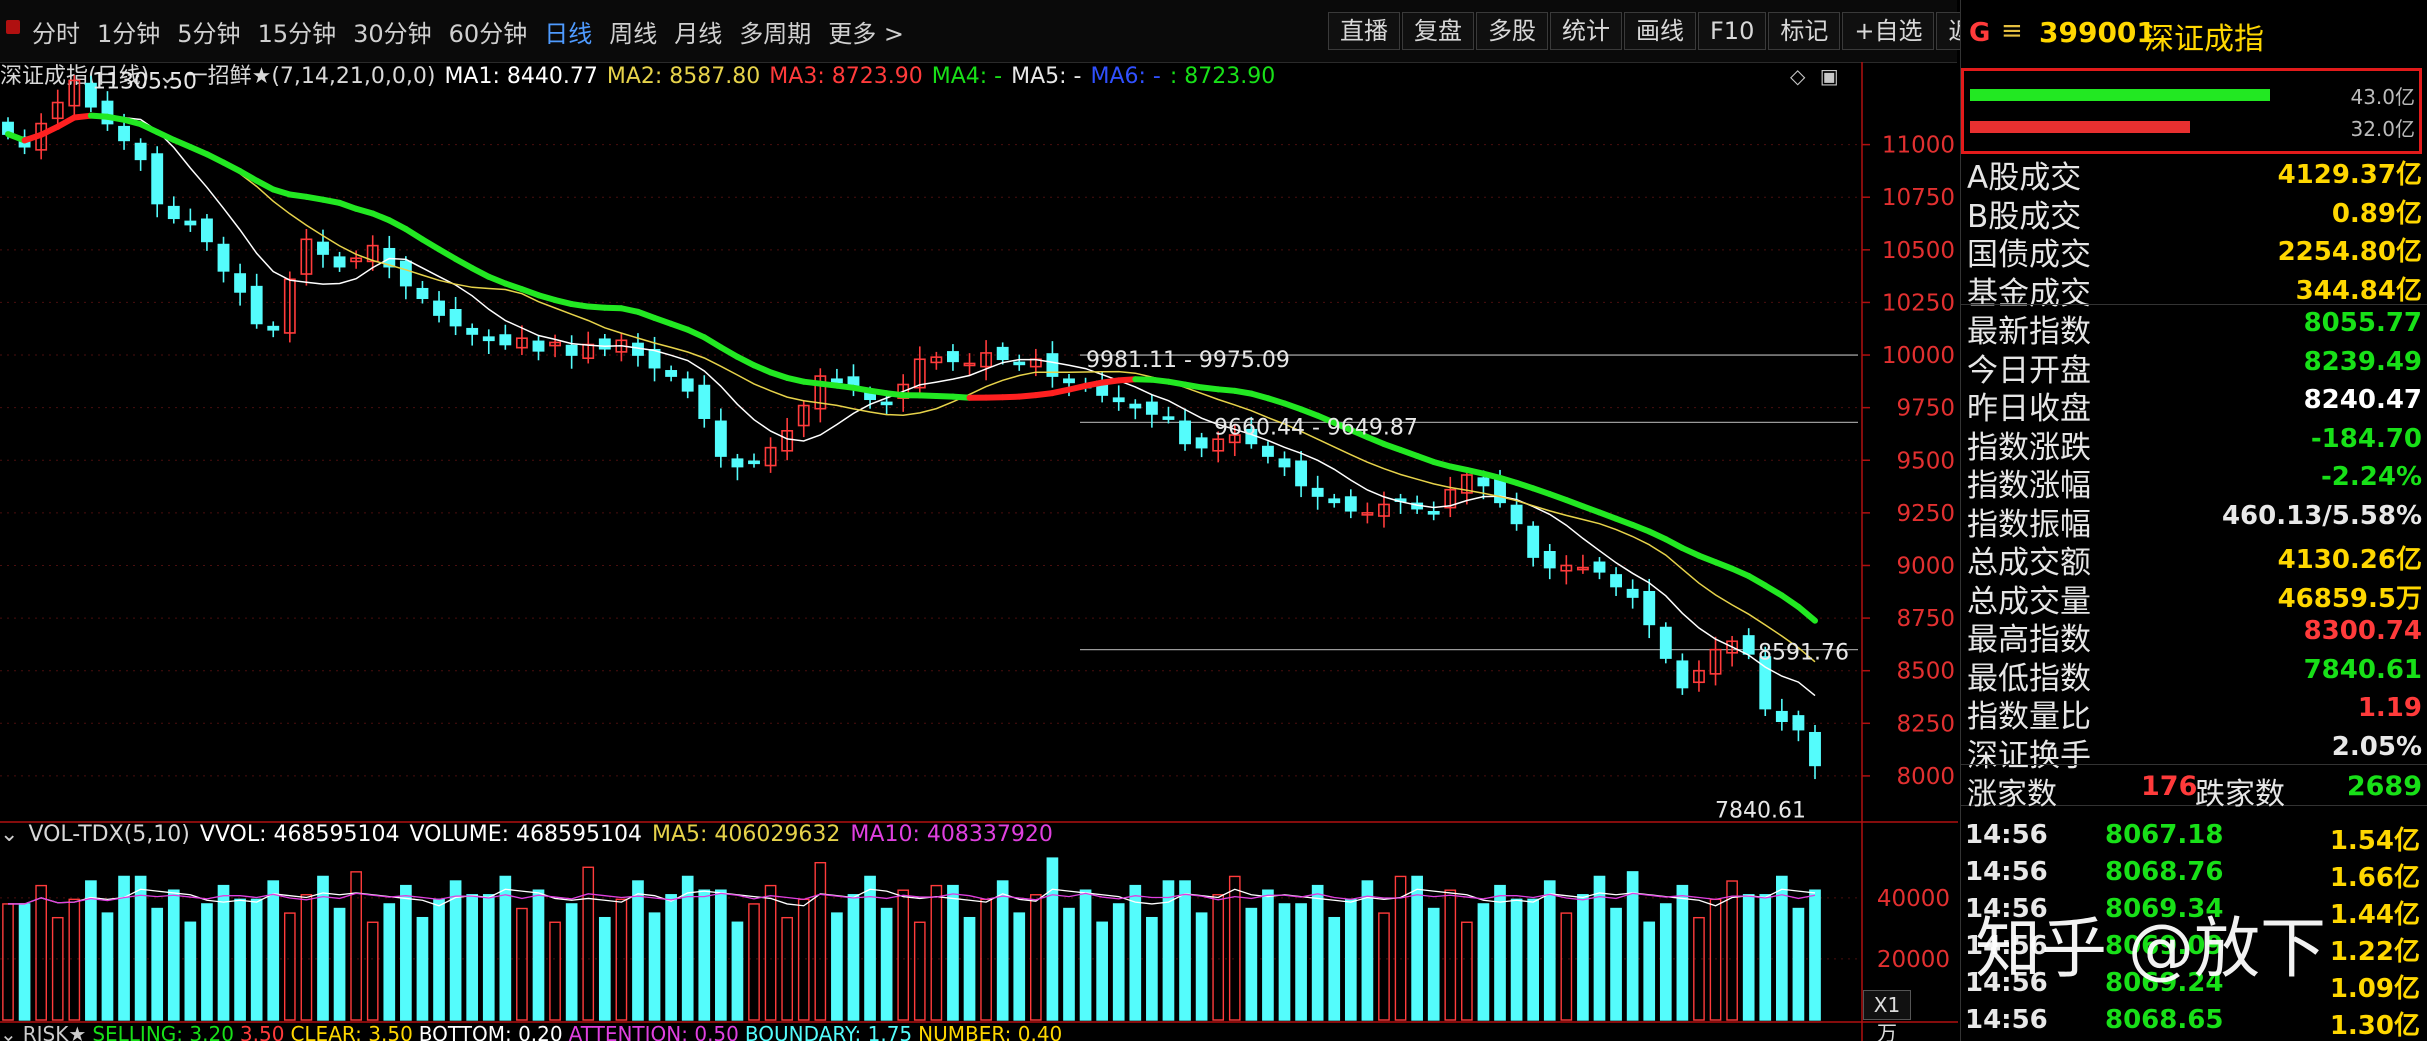 The width and height of the screenshot is (2427, 1041). What do you see at coordinates (1979, 33) in the screenshot?
I see `group-badge: G` at bounding box center [1979, 33].